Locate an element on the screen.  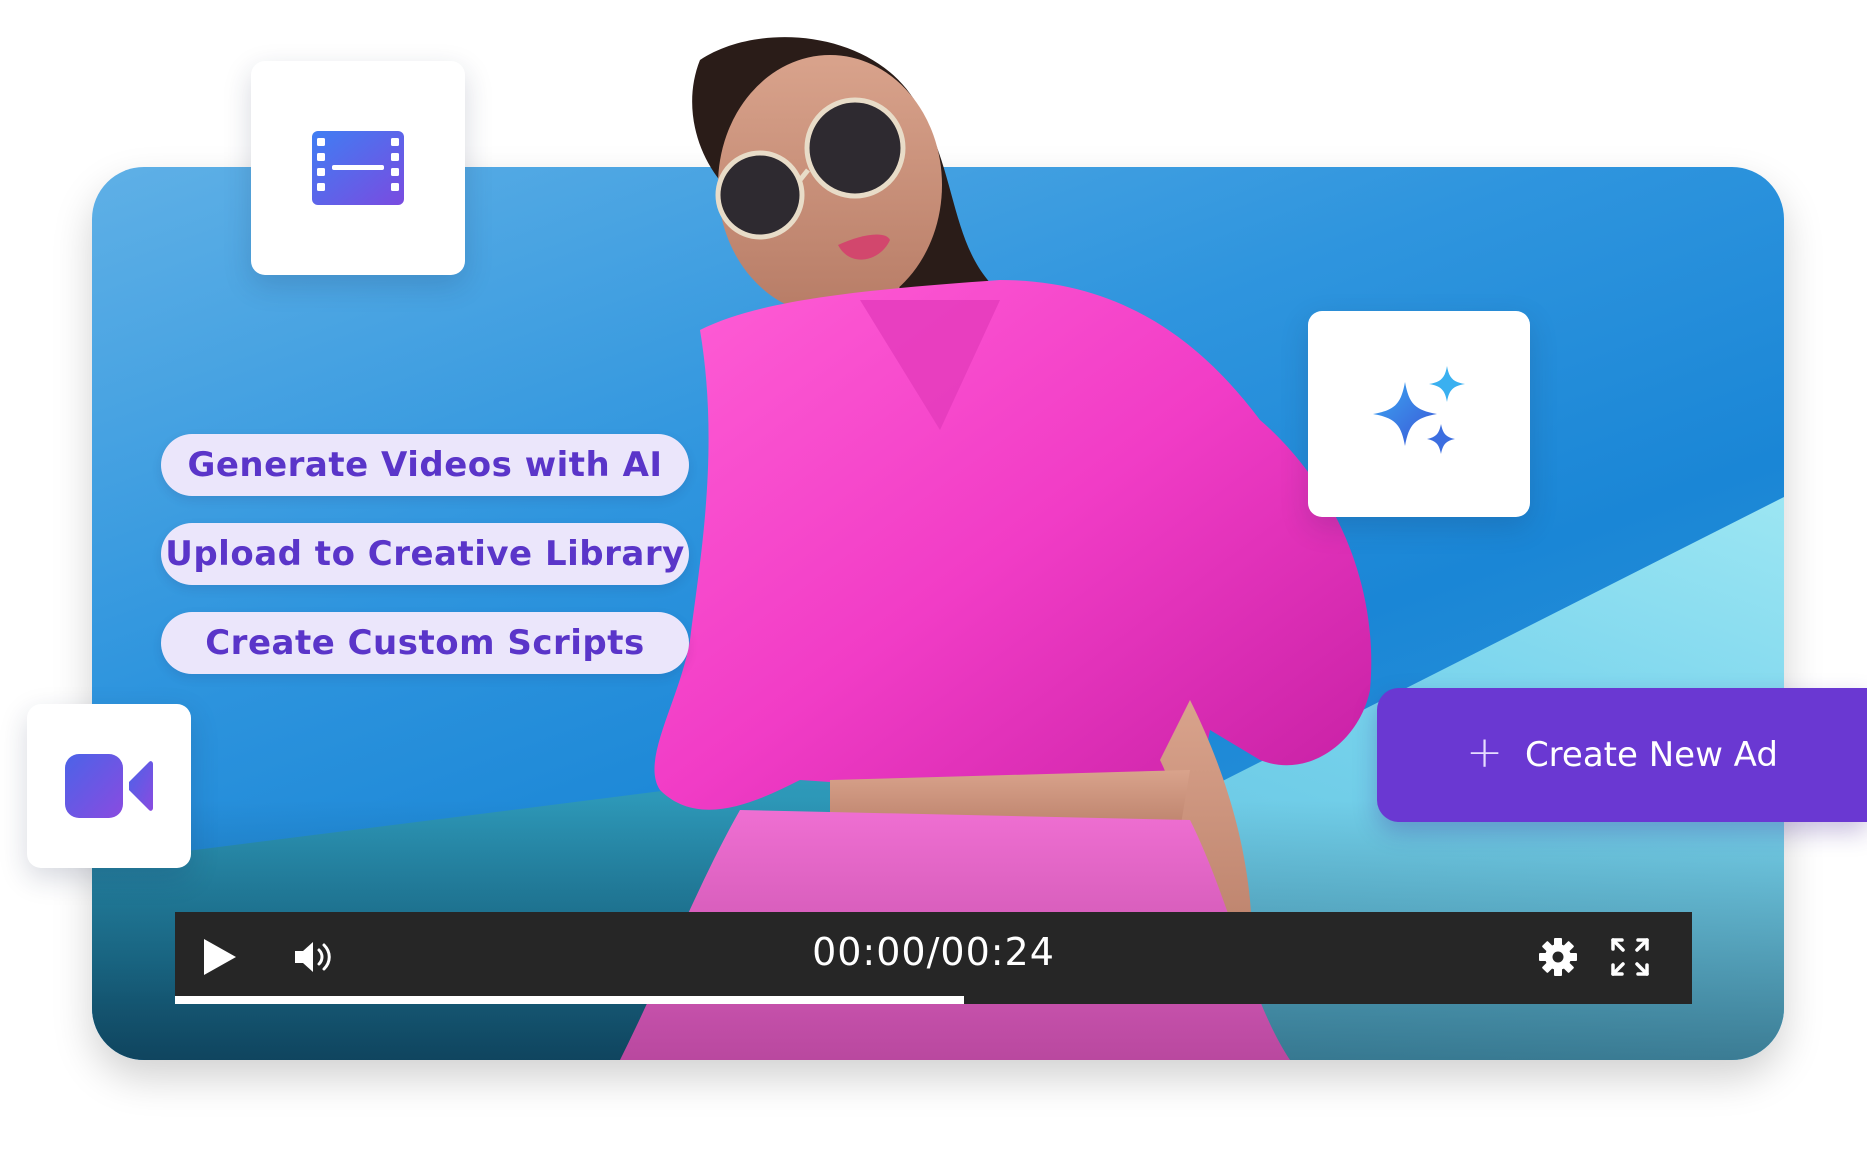
feature-pill-label: Generate Videos with AI is located at coordinates (425, 465).